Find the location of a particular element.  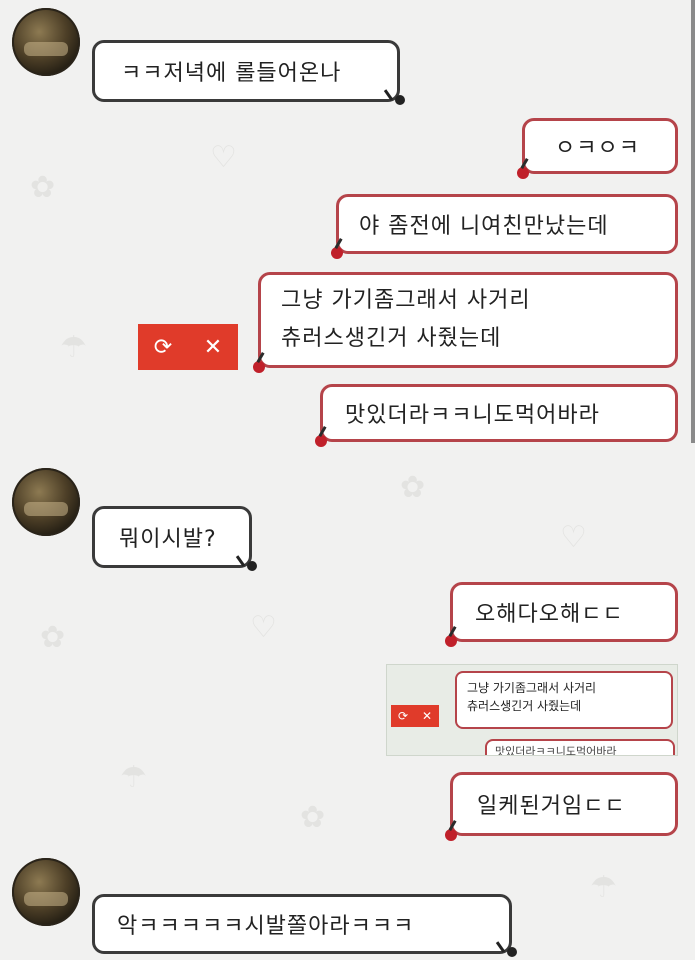

screenshot-bubble: 그냥 가기좀그래서 사거리 츄러스생긴거 사줬는데 is located at coordinates (564, 700).